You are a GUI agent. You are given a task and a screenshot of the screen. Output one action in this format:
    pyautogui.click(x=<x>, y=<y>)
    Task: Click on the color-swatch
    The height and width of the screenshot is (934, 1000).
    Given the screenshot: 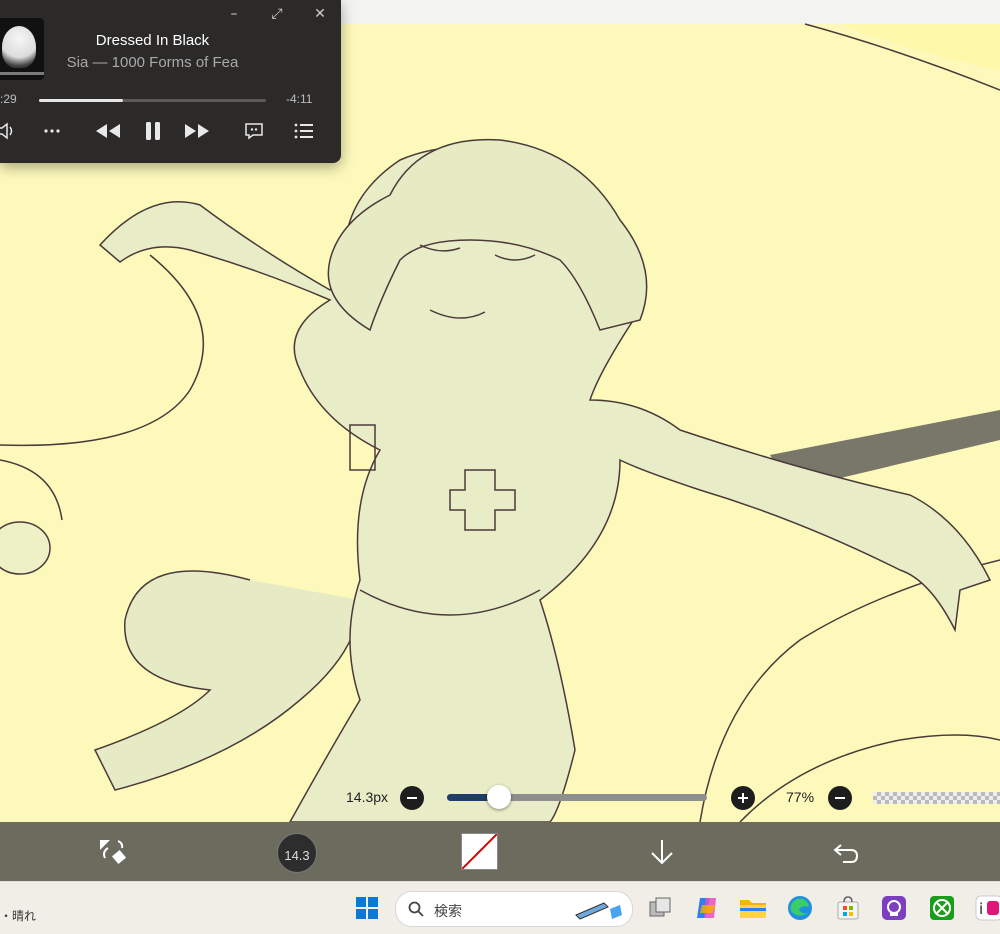 What is the action you would take?
    pyautogui.click(x=479, y=851)
    